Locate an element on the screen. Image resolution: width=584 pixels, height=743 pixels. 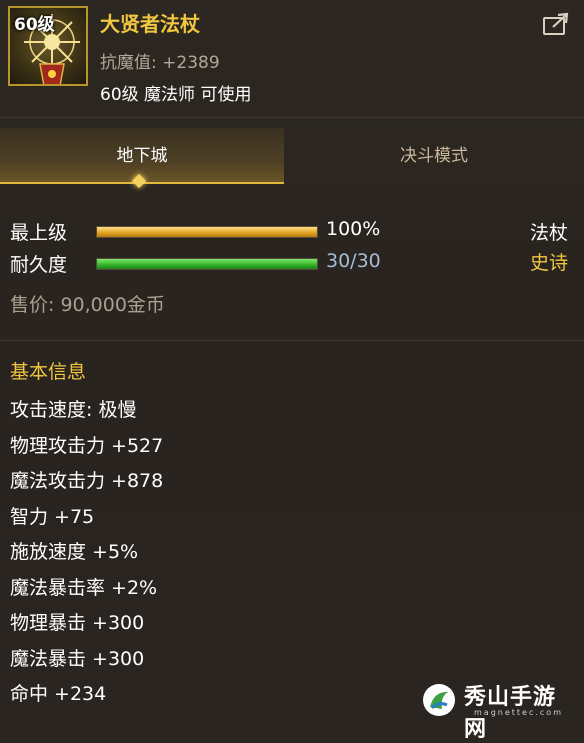
enhance-bar is located at coordinates (207, 232).